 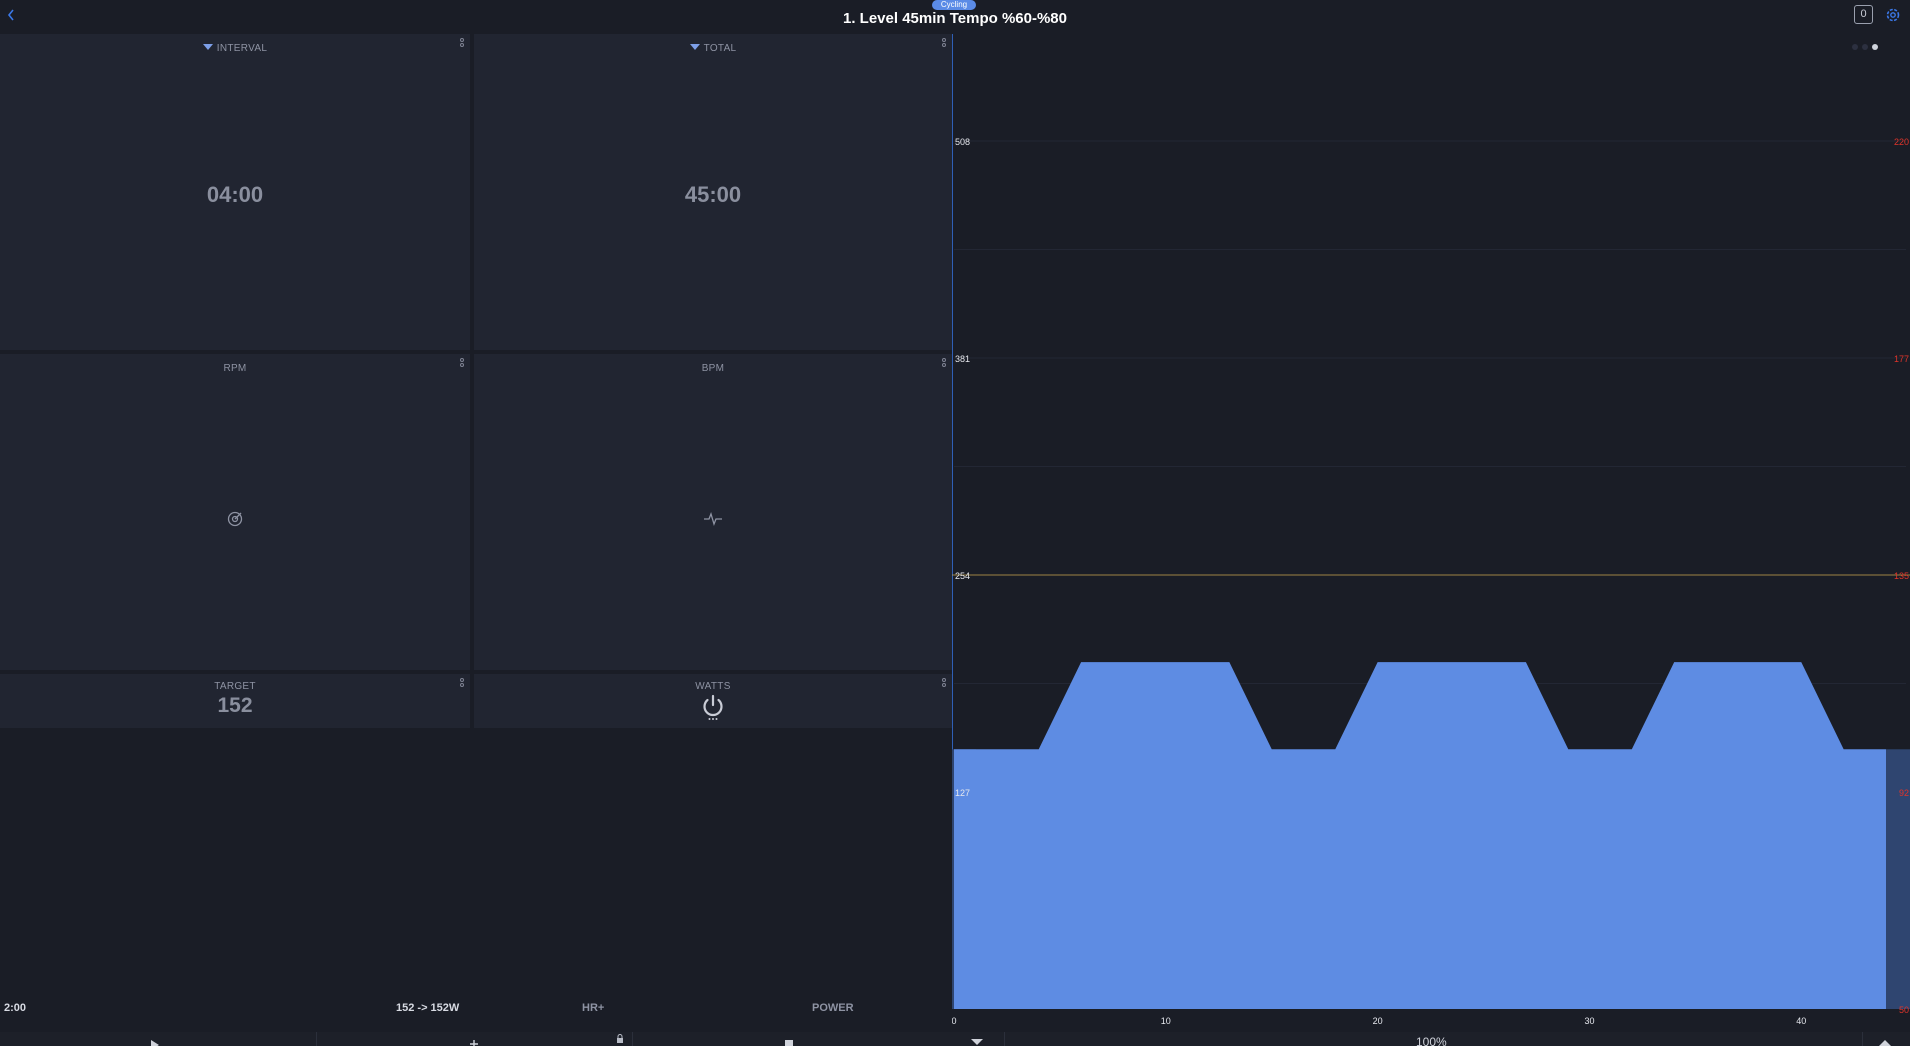 I want to click on bpm-label: BPM, so click(x=713, y=368).